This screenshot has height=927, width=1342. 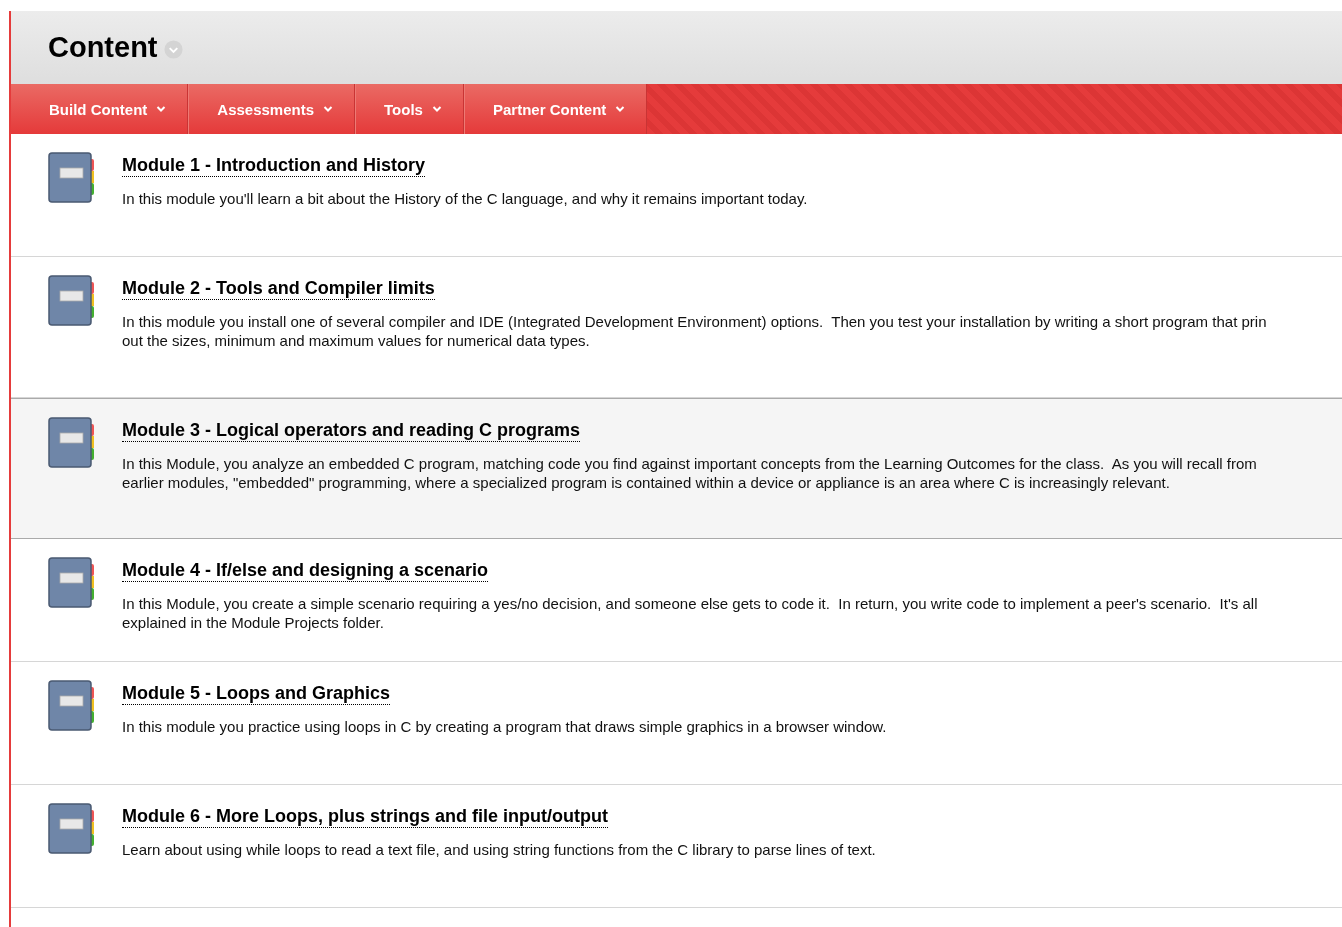 What do you see at coordinates (694, 331) in the screenshot?
I see `module-description: In this module you install one of several compiler and IDE (Integrated Development Environment) options. Then you test your installation by writing a short program that prin out the sizes, minimum and maximum values for numerical data types.` at bounding box center [694, 331].